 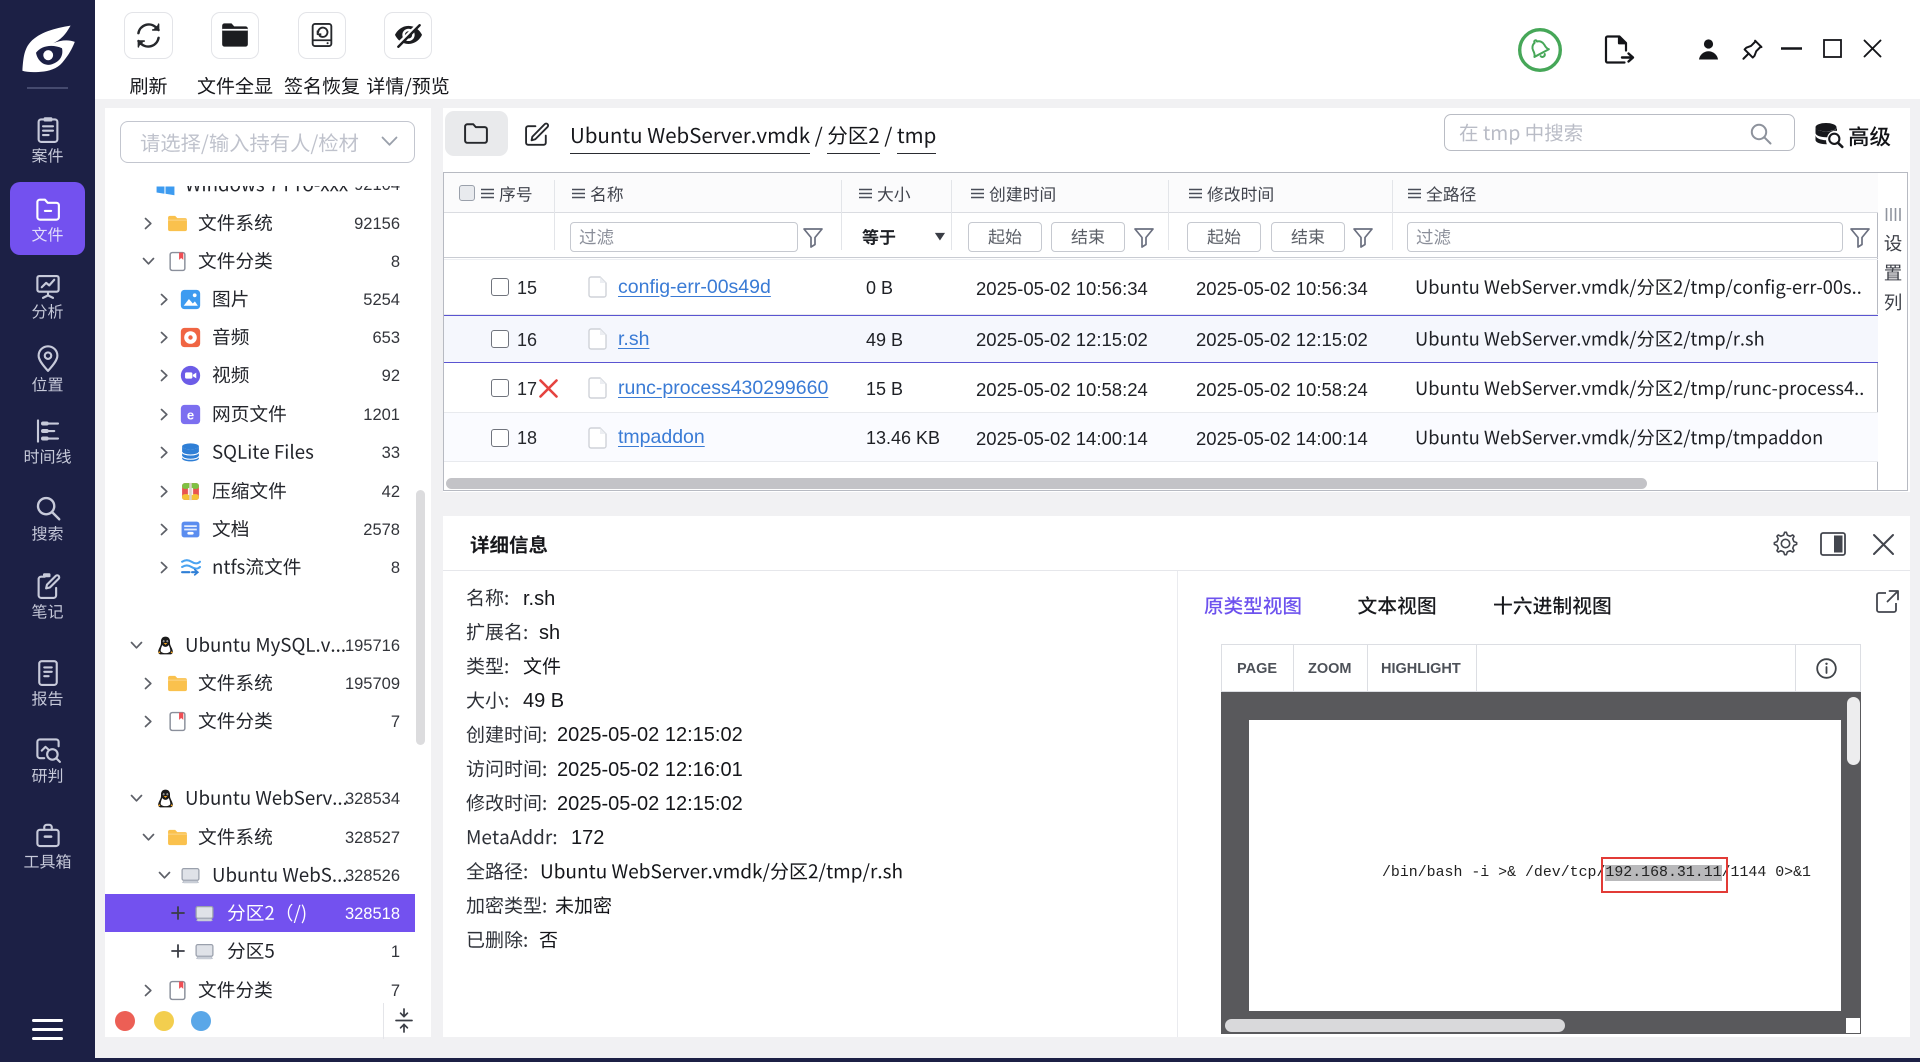 What do you see at coordinates (190, 414) in the screenshot?
I see `svg-text: e` at bounding box center [190, 414].